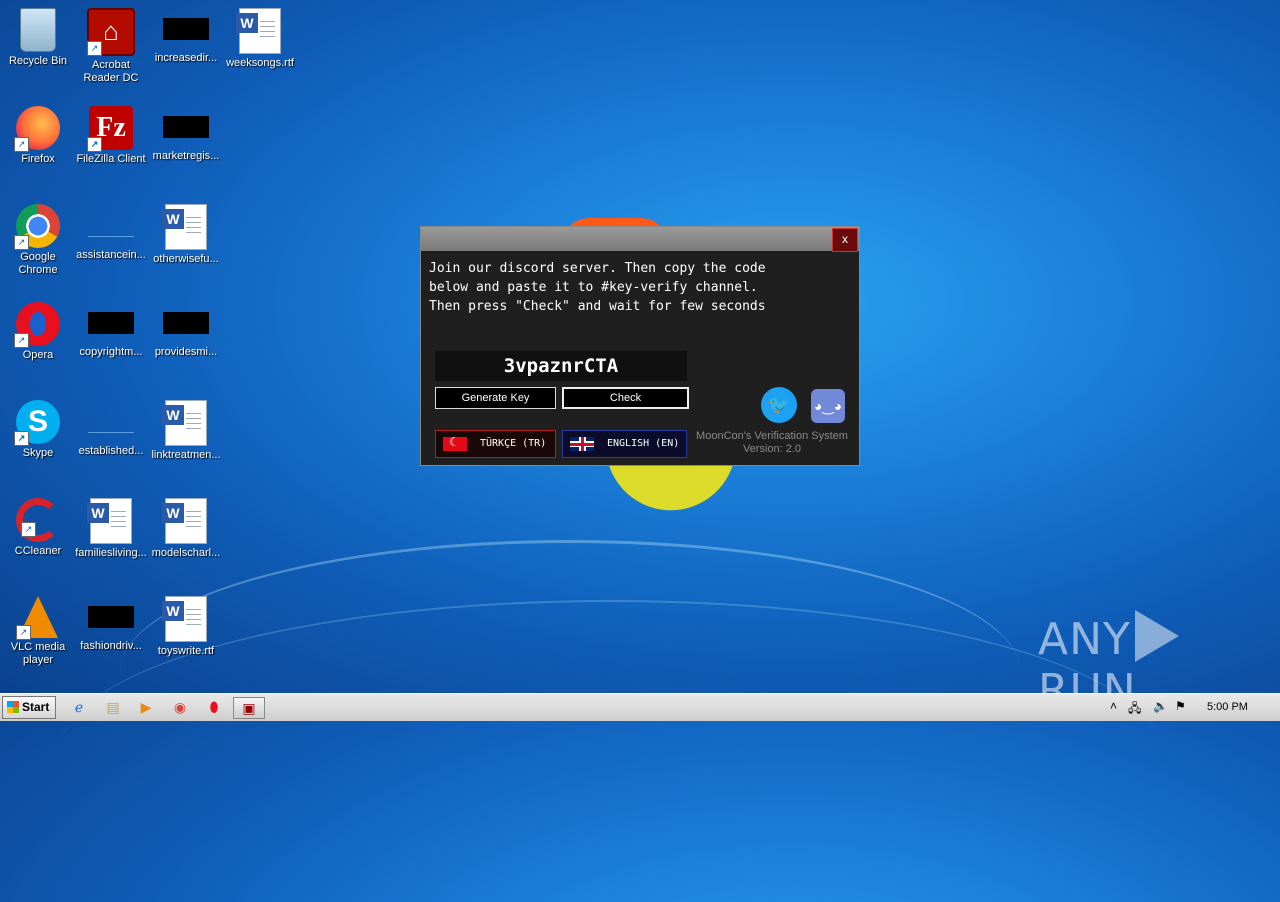  Describe the element at coordinates (643, 443) in the screenshot. I see `language-label: ENGLISH (EN)` at that location.